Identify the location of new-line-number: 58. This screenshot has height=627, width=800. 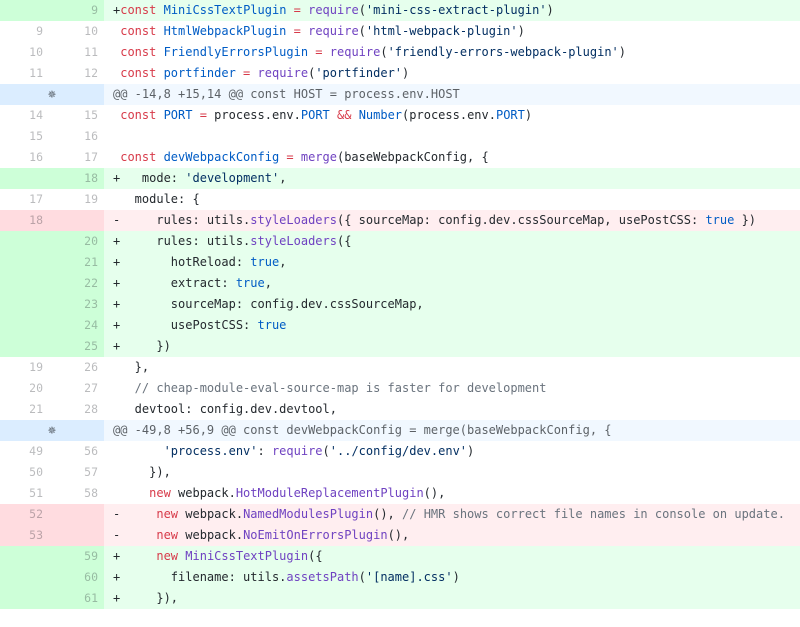
(76, 493).